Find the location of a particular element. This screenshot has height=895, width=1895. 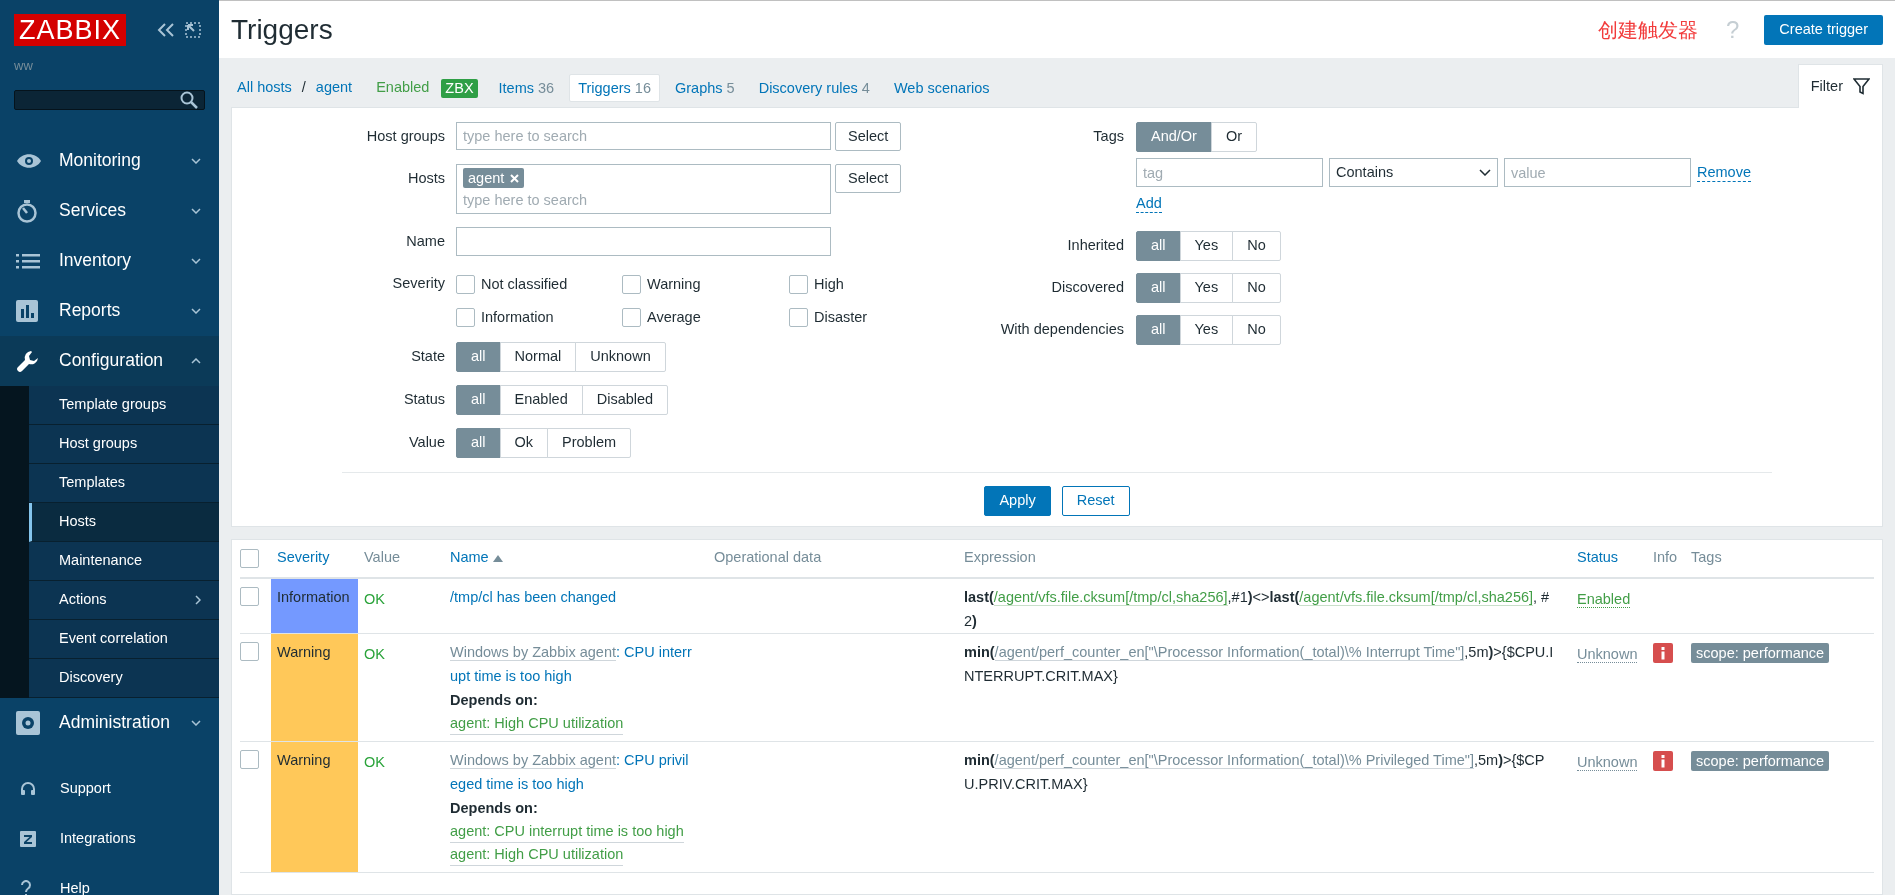

remove-link: Remove is located at coordinates (1724, 172).